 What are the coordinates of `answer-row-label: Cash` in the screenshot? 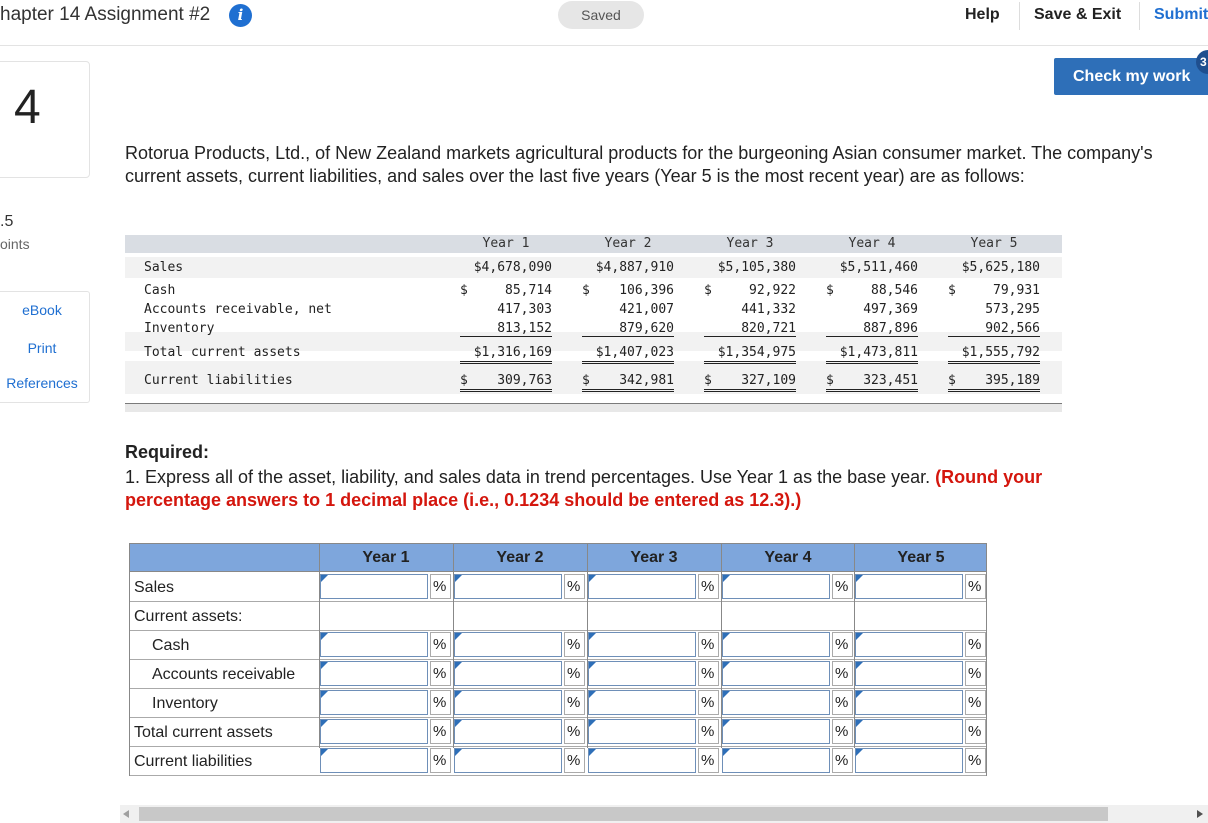 It's located at (170, 645).